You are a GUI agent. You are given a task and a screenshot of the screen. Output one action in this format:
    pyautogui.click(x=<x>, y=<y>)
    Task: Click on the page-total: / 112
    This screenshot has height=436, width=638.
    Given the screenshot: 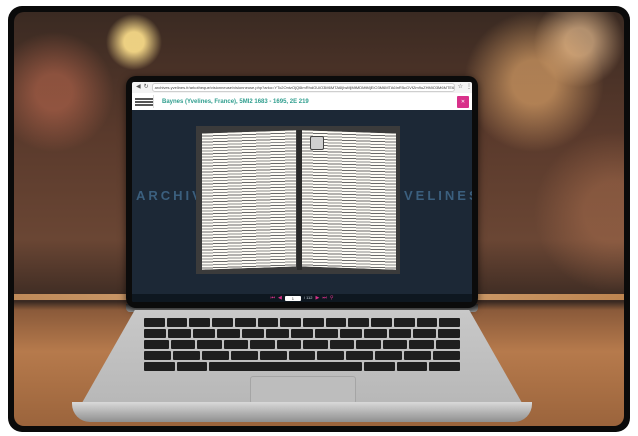 What is the action you would take?
    pyautogui.click(x=308, y=297)
    